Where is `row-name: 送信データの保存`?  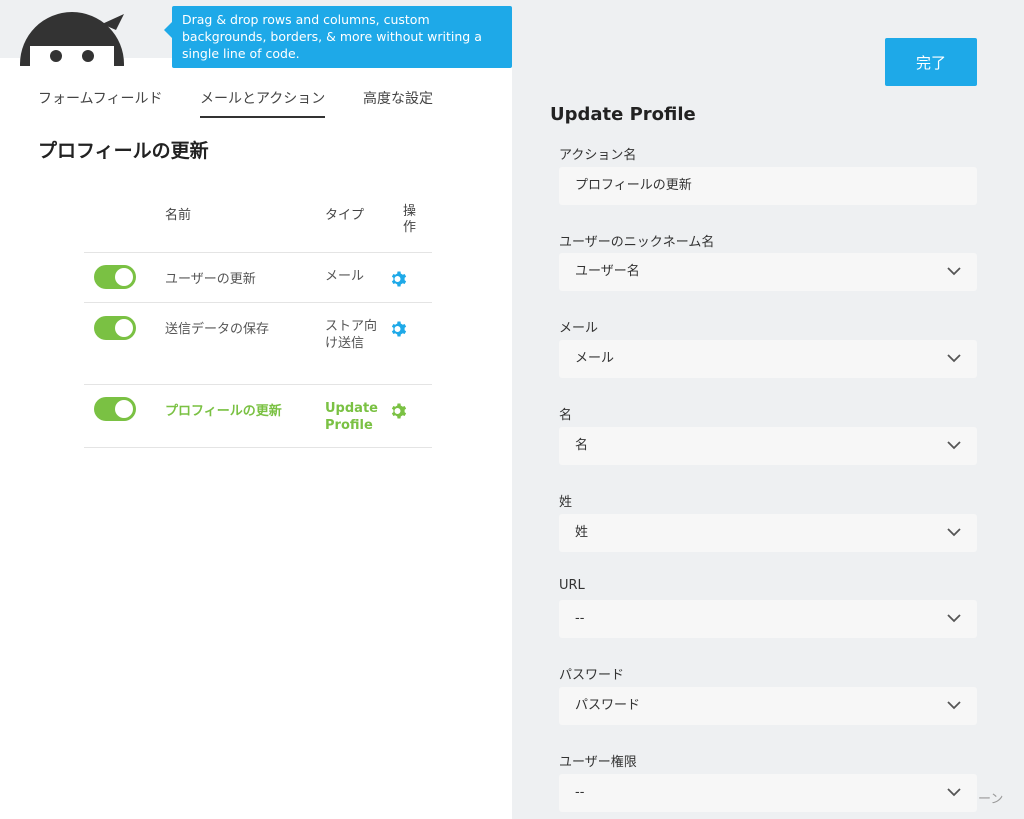 row-name: 送信データの保存 is located at coordinates (217, 329).